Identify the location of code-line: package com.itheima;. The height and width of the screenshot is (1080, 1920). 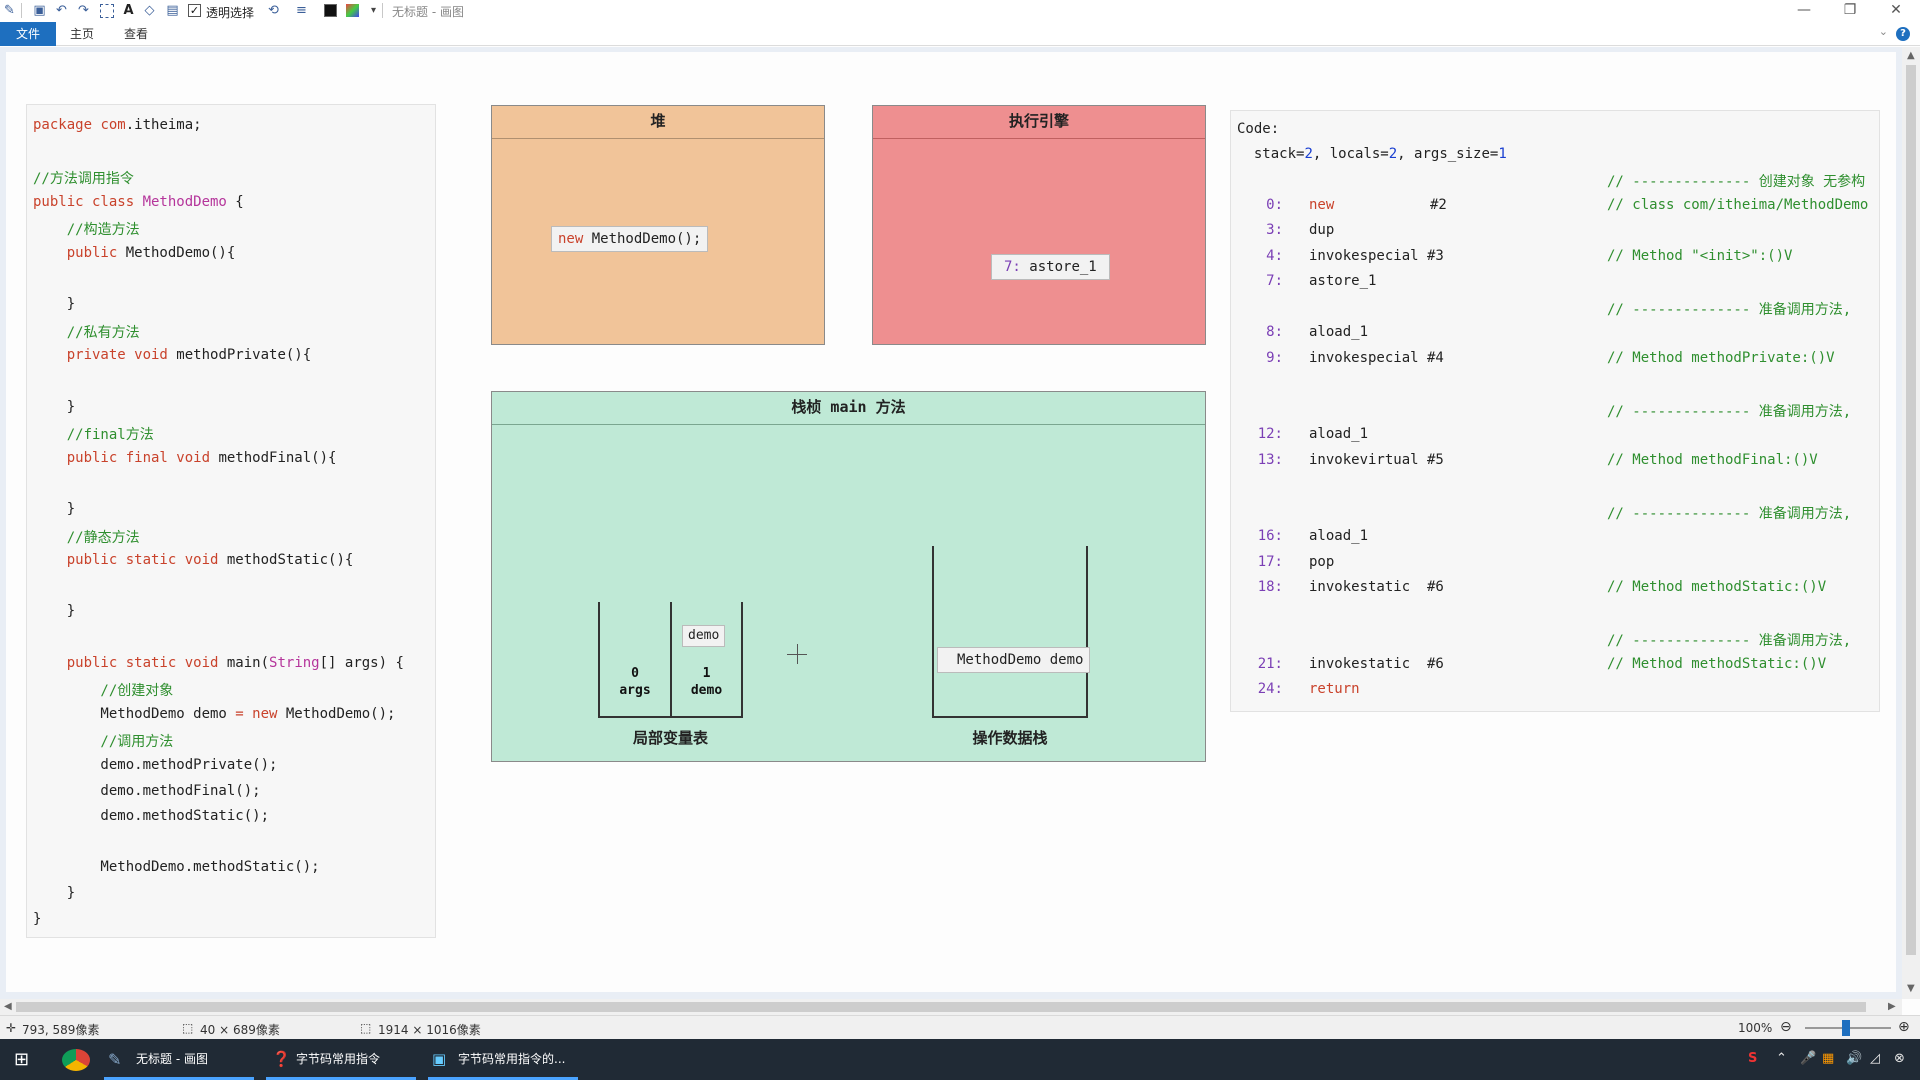
(117, 125).